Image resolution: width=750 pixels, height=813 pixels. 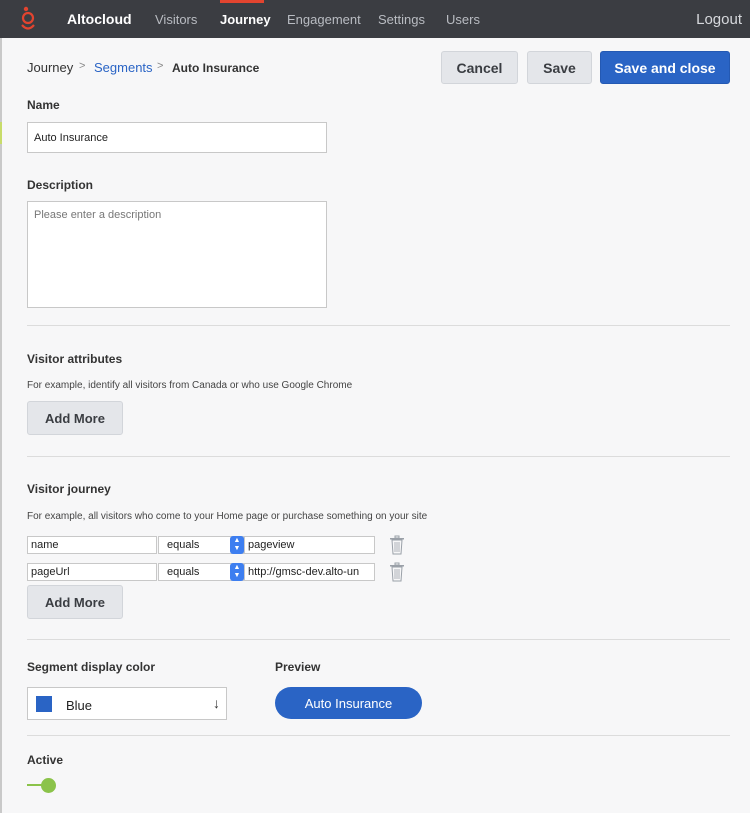 What do you see at coordinates (69, 489) in the screenshot?
I see `visitor-journey-title: Visitor journey` at bounding box center [69, 489].